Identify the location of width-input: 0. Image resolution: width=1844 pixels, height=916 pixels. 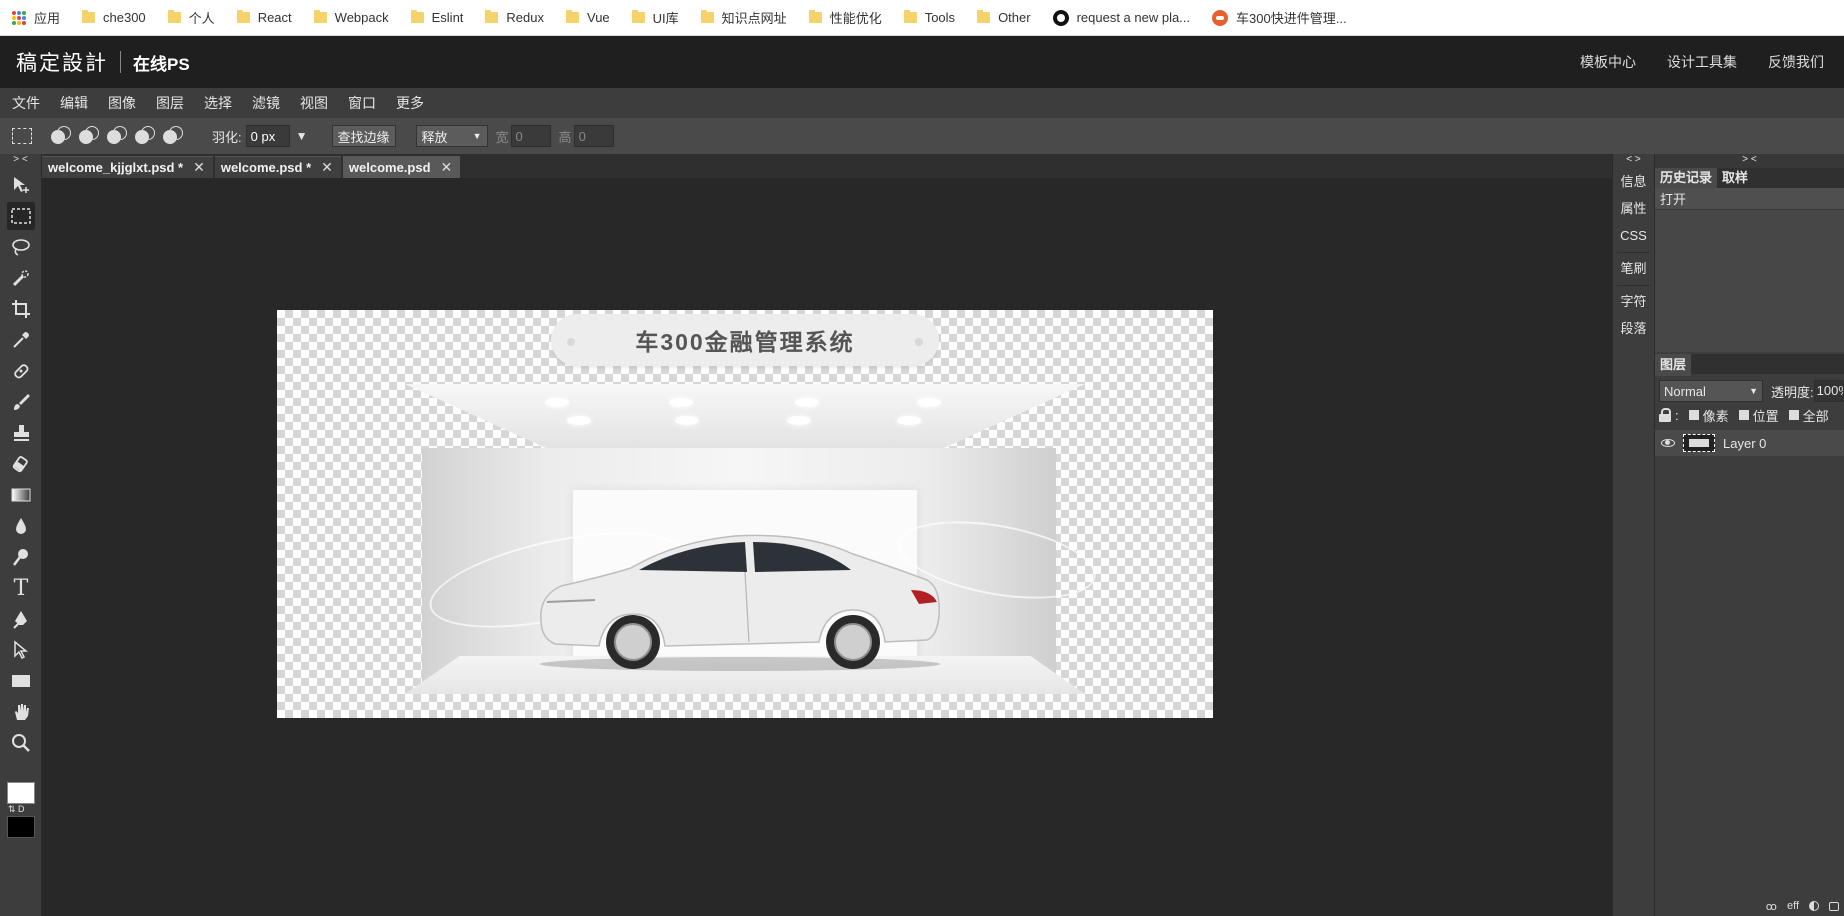
(530, 136).